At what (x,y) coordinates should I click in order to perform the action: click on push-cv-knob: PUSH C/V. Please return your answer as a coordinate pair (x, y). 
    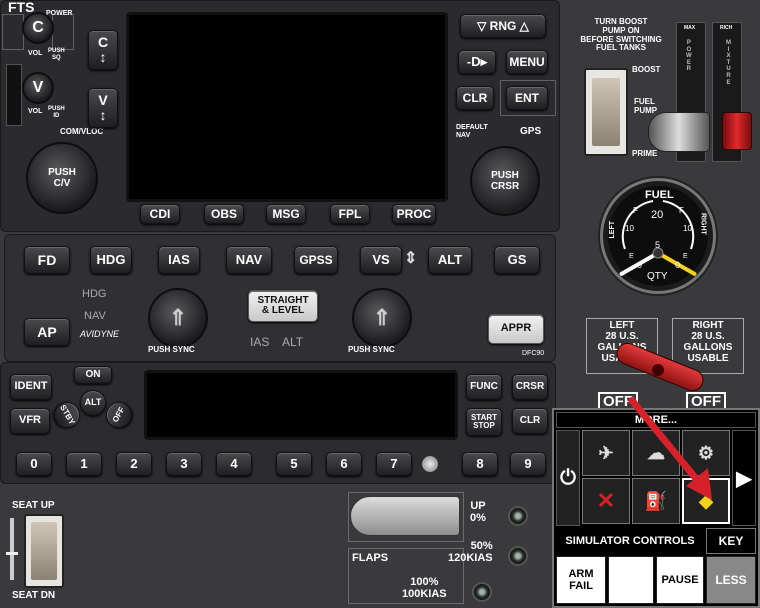
    Looking at the image, I should click on (62, 178).